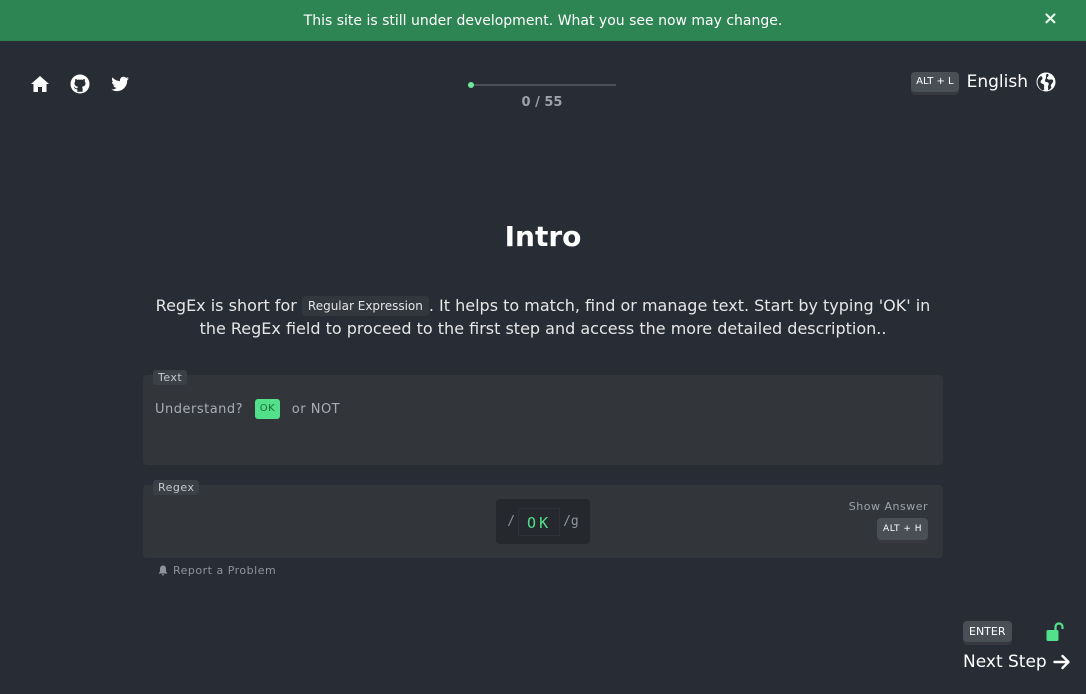 This screenshot has width=1086, height=694. Describe the element at coordinates (40, 84) in the screenshot. I see `home-icon` at that location.